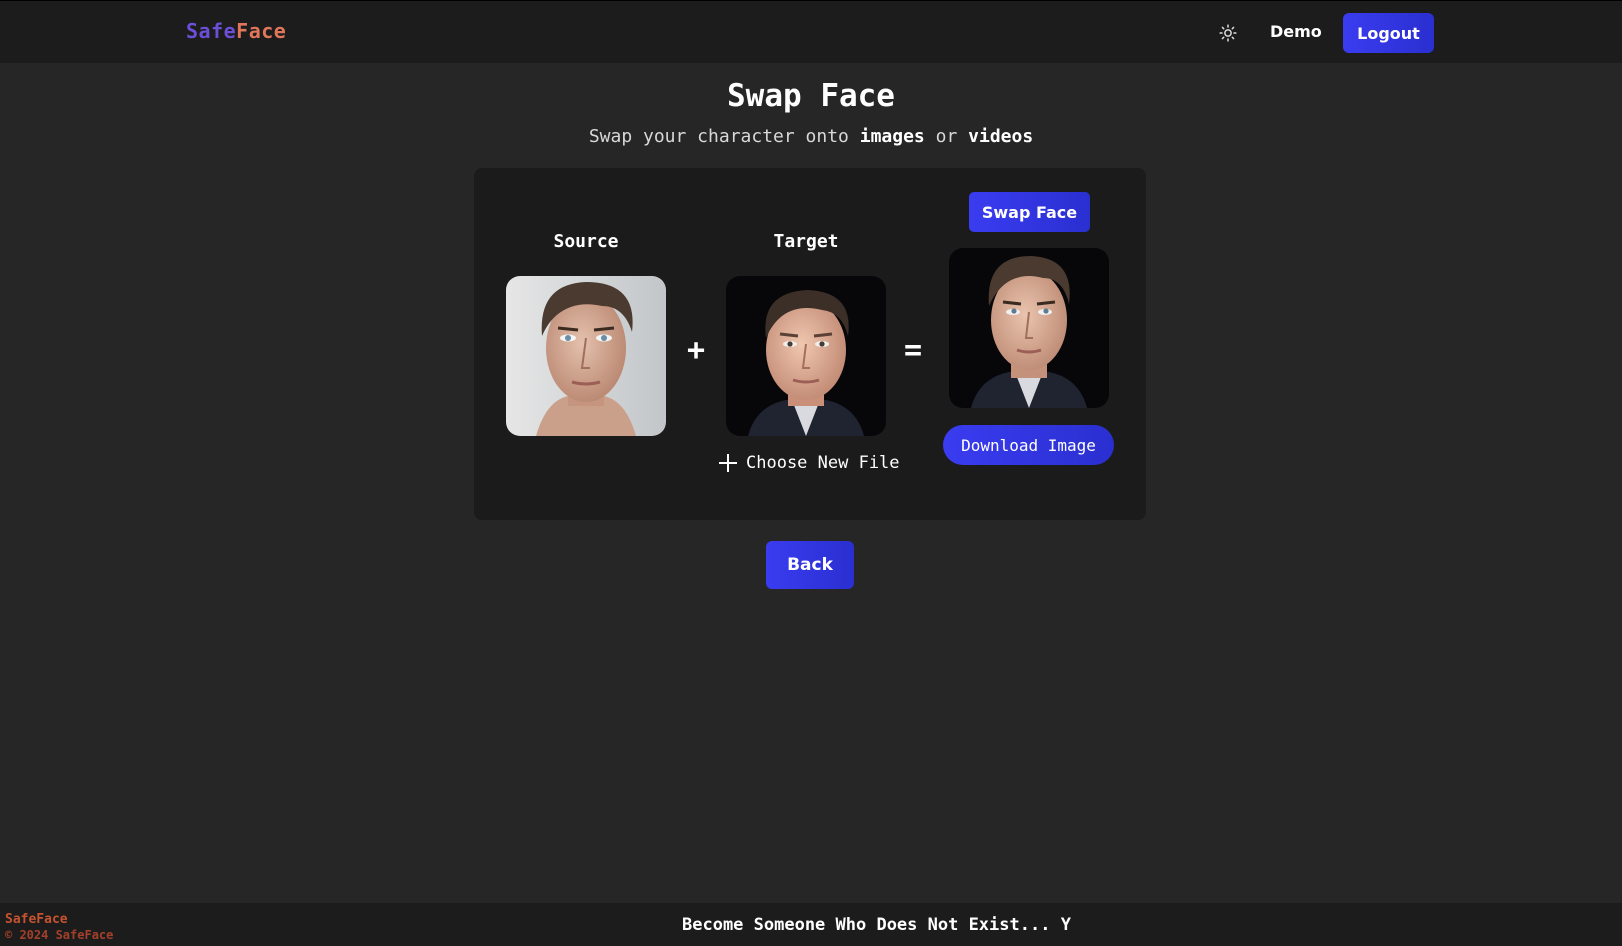  I want to click on footer-copyright: © 2024 SafeFace, so click(59, 935).